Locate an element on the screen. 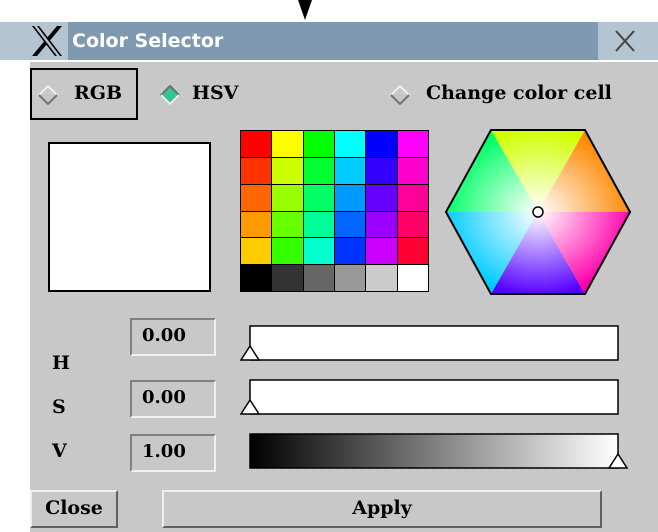 The height and width of the screenshot is (532, 658). radio-change-color-cell: Change color cell is located at coordinates (523, 95).